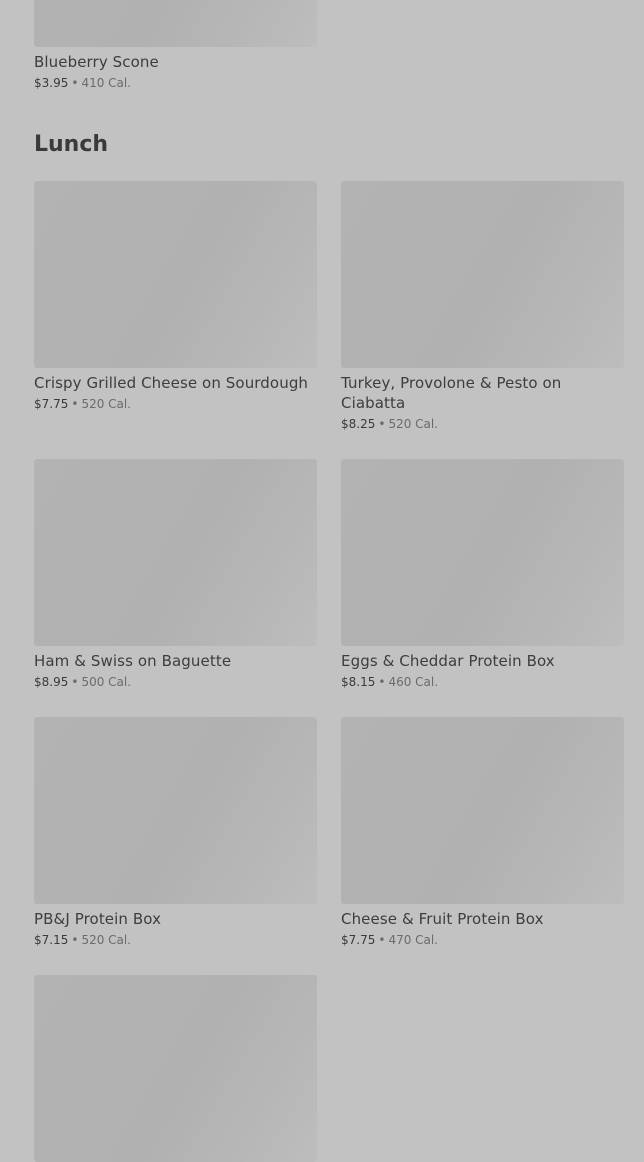 Image resolution: width=644 pixels, height=1162 pixels. I want to click on item-price: $8.95, so click(51, 682).